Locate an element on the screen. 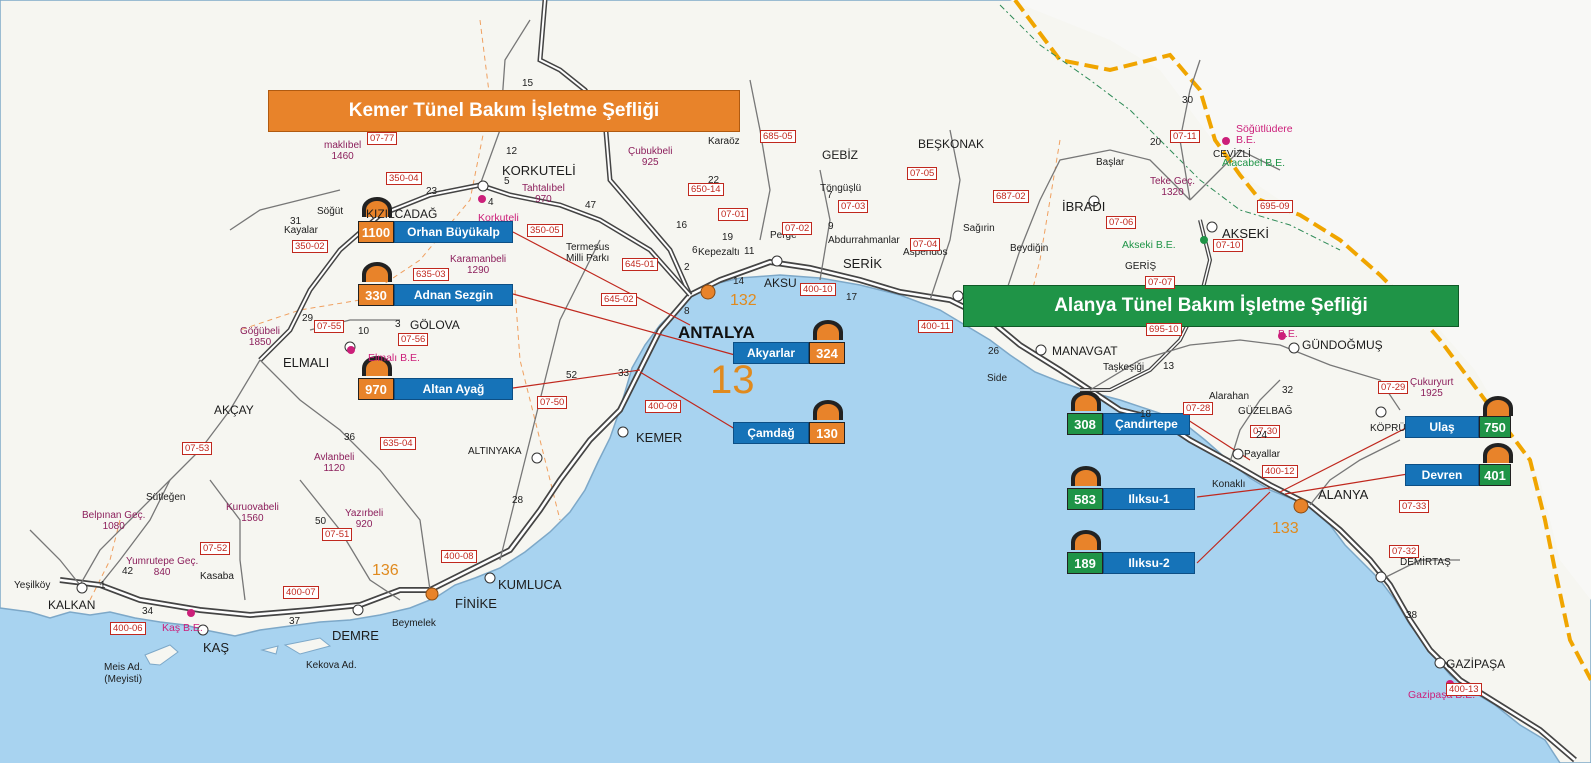  road-code-box: 350-04 is located at coordinates (404, 178).